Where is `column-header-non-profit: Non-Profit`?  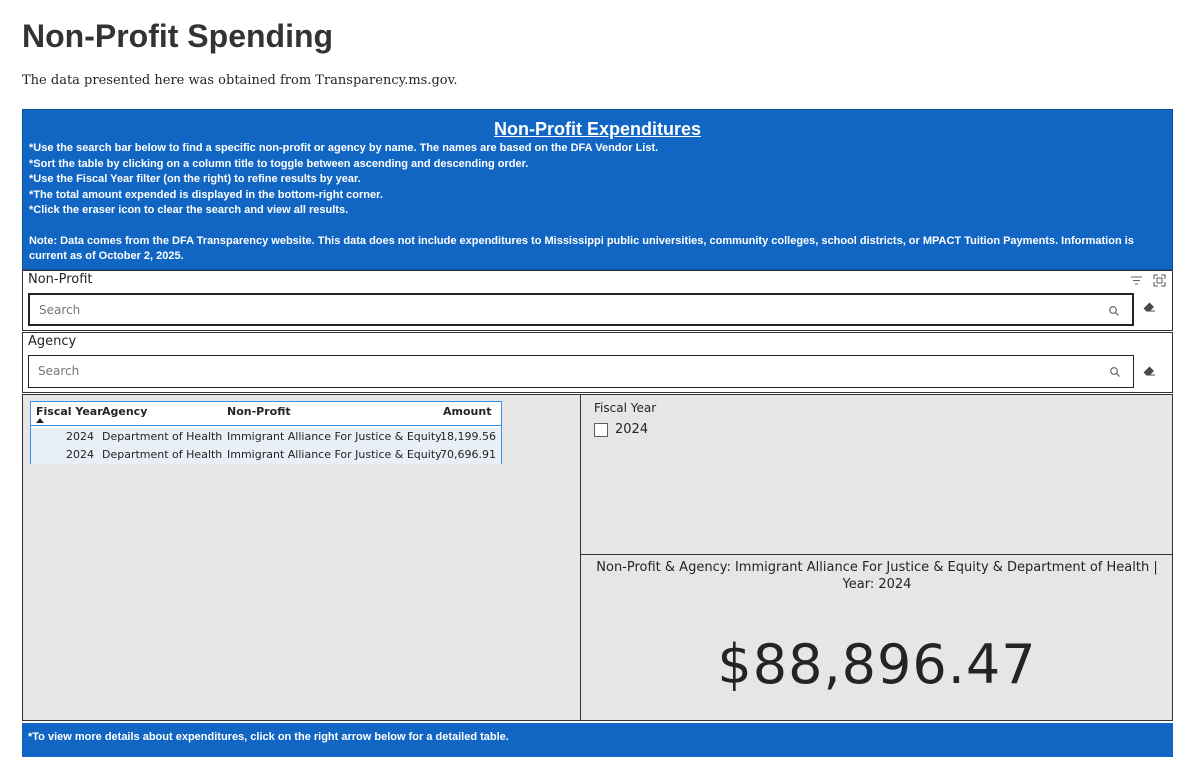
column-header-non-profit: Non-Profit is located at coordinates (259, 411).